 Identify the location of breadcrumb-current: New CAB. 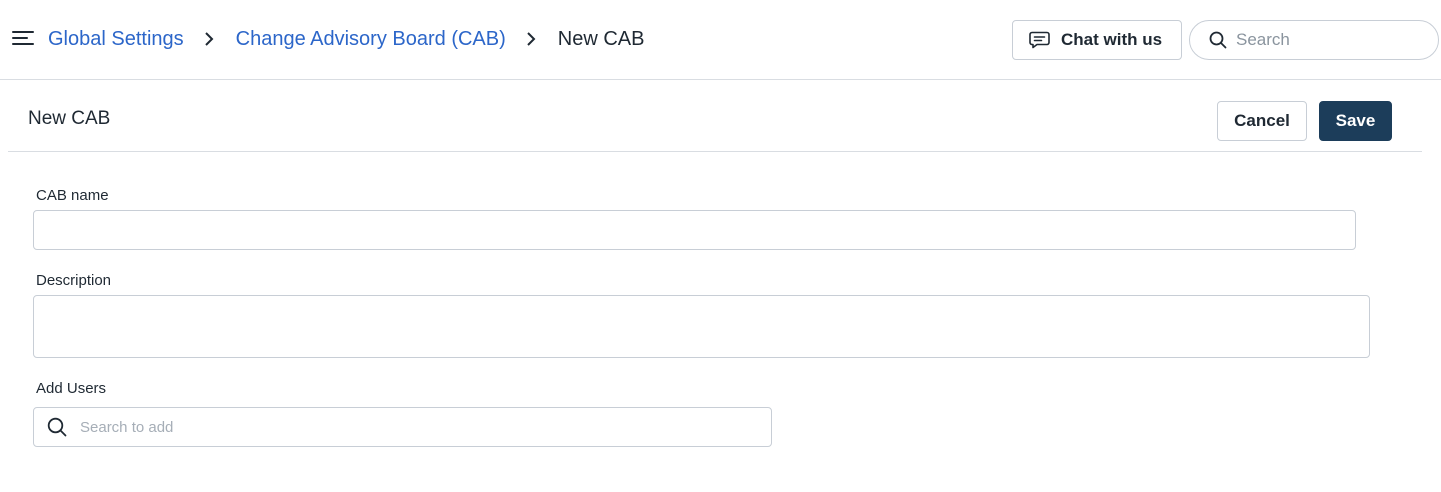
(601, 38).